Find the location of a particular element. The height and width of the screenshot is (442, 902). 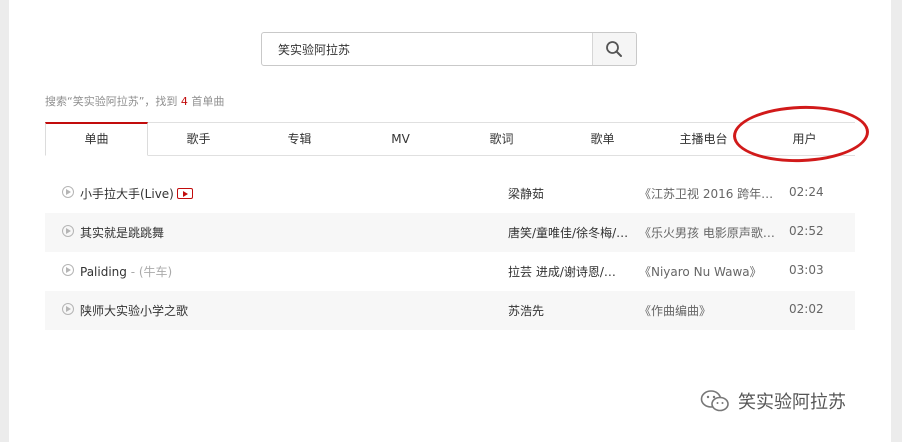

tab-albums: 专辑 is located at coordinates (299, 139).